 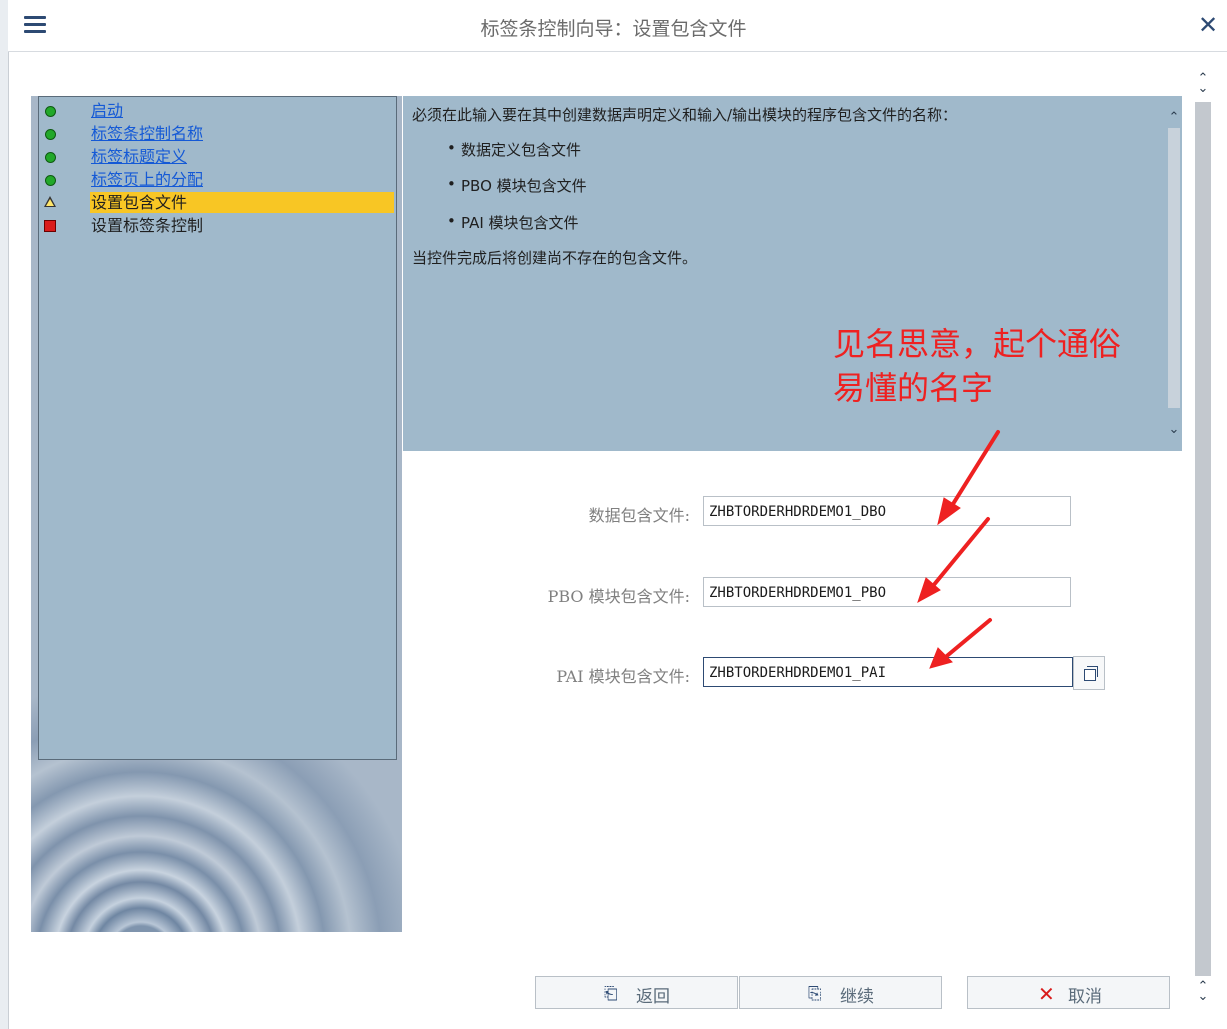 I want to click on scroll-track, so click(x=1203, y=539).